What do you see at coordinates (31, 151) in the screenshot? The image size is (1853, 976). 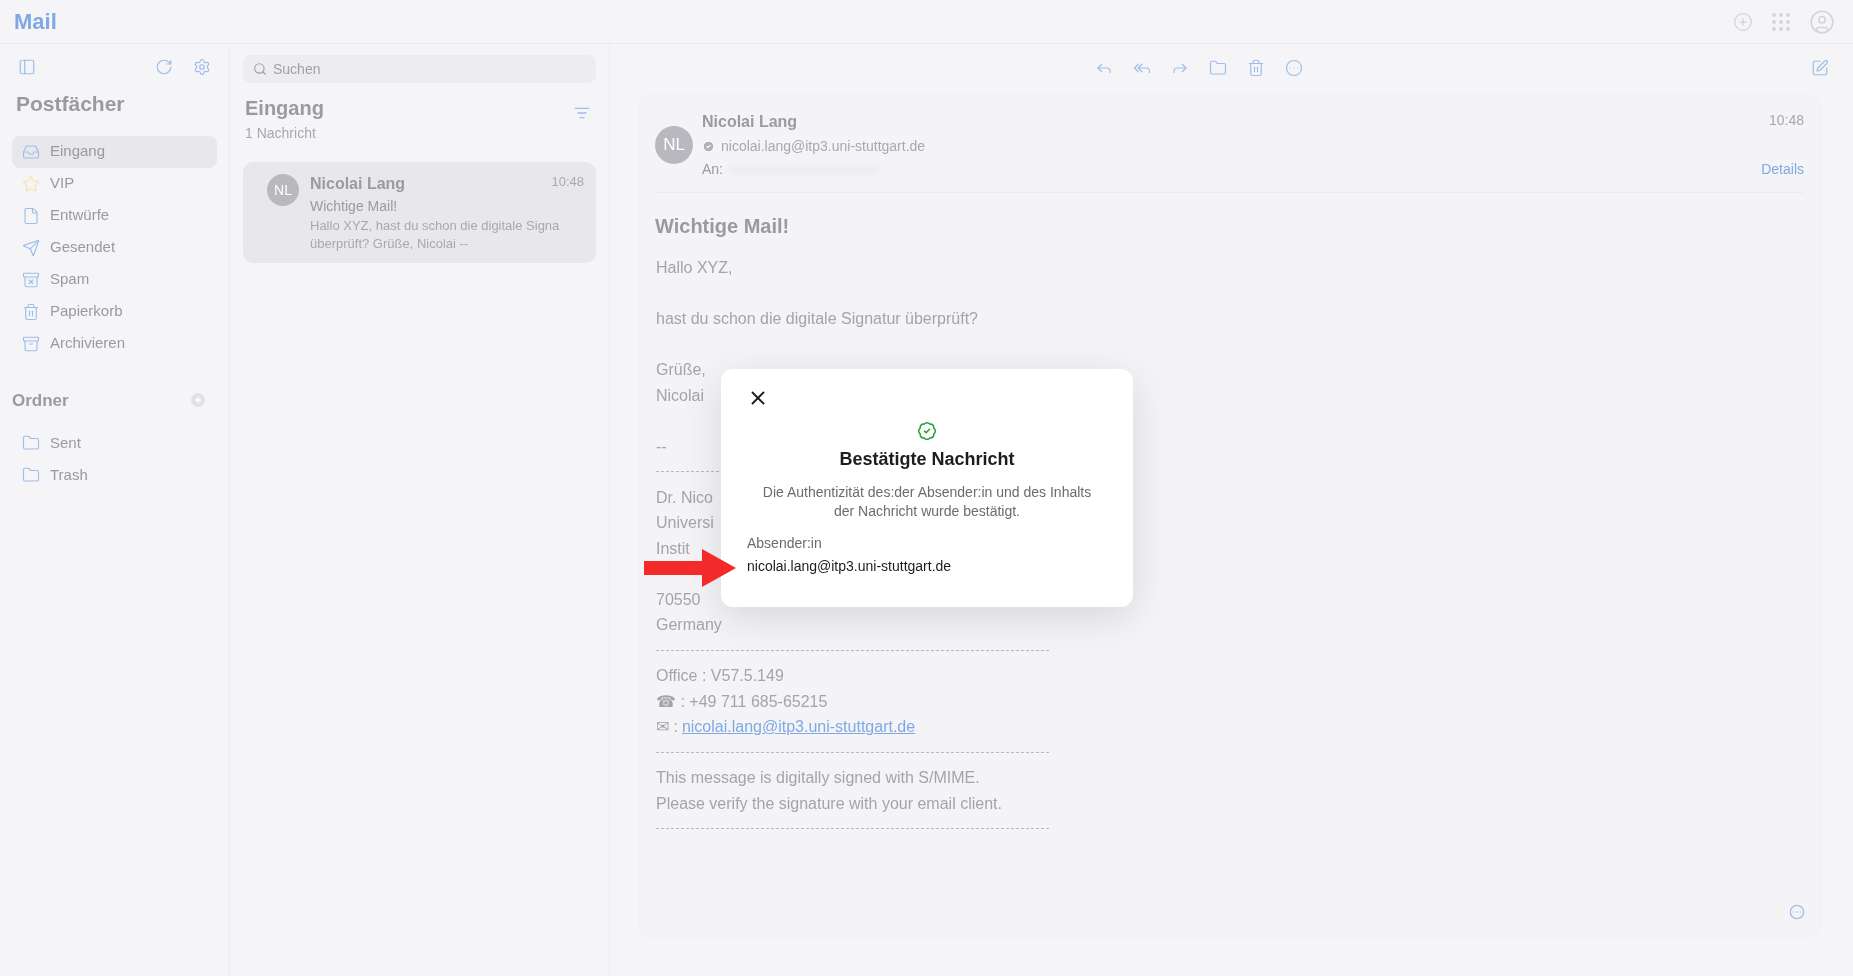 I see `inbox-icon` at bounding box center [31, 151].